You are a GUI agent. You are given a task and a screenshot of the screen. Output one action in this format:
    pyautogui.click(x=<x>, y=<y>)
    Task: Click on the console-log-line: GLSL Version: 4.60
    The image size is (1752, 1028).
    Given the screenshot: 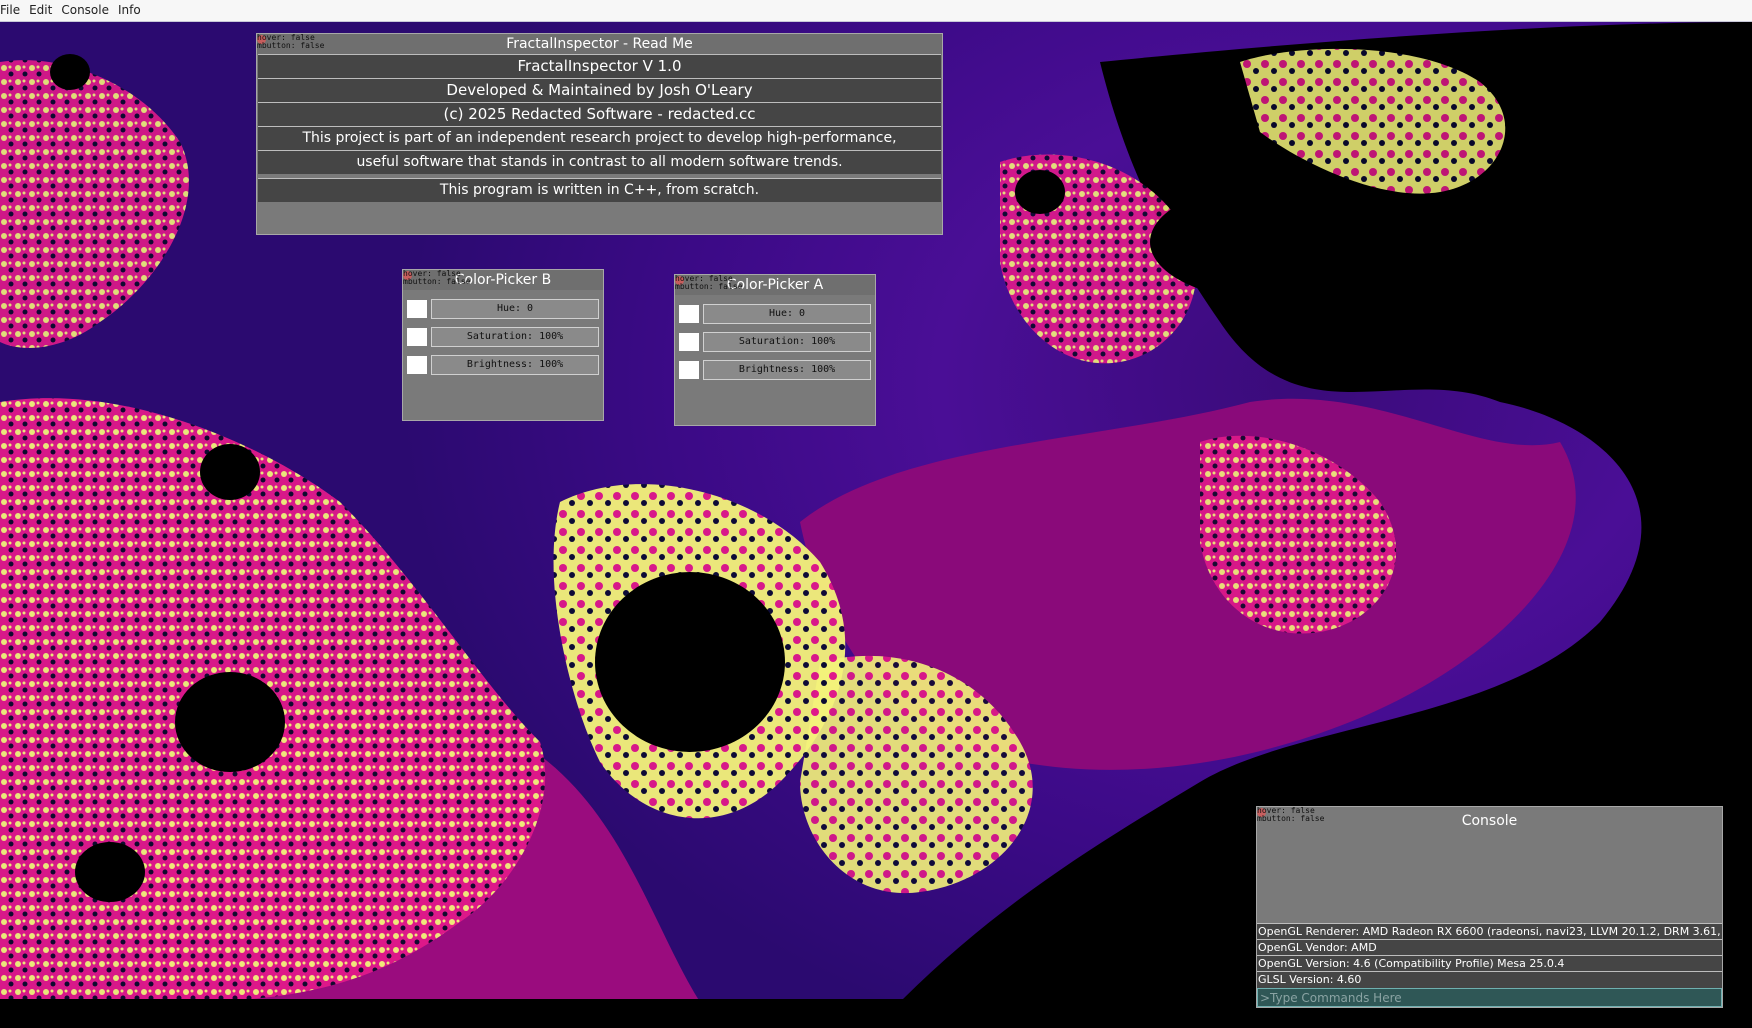 What is the action you would take?
    pyautogui.click(x=1489, y=979)
    